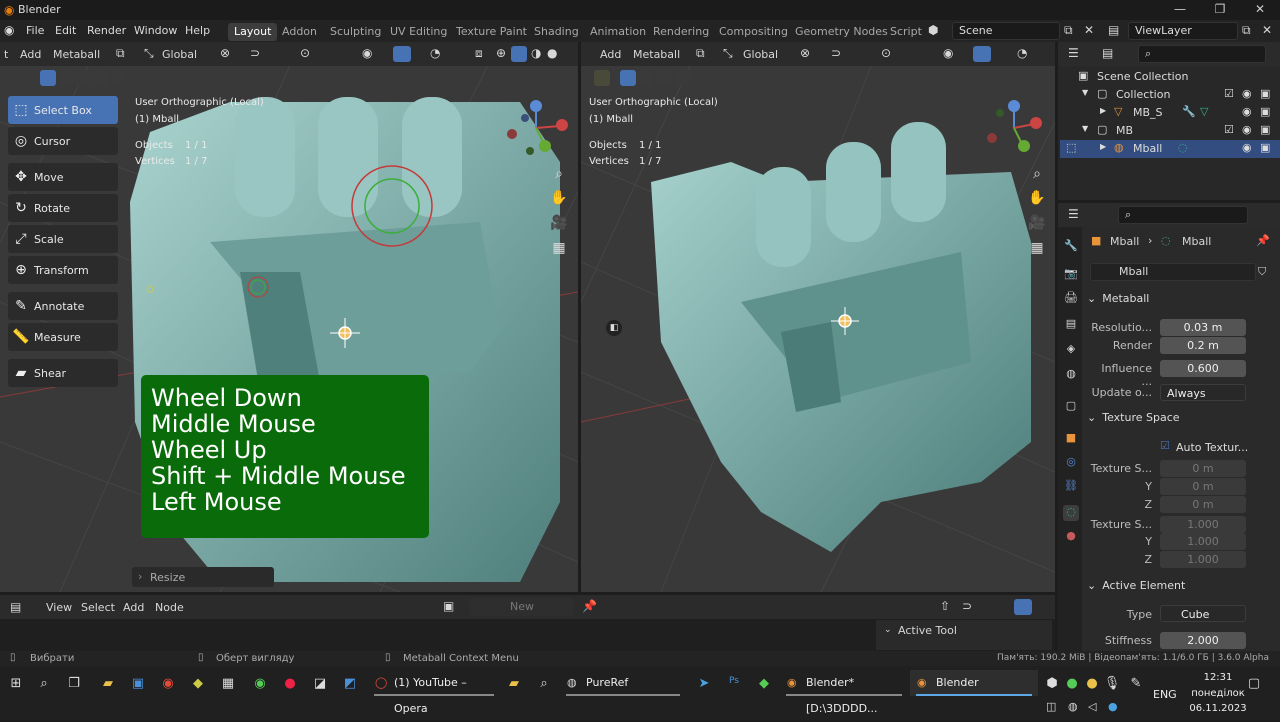 This screenshot has height=722, width=1280. Describe the element at coordinates (1107, 53) in the screenshot. I see `display-mode-icon: ▤` at that location.